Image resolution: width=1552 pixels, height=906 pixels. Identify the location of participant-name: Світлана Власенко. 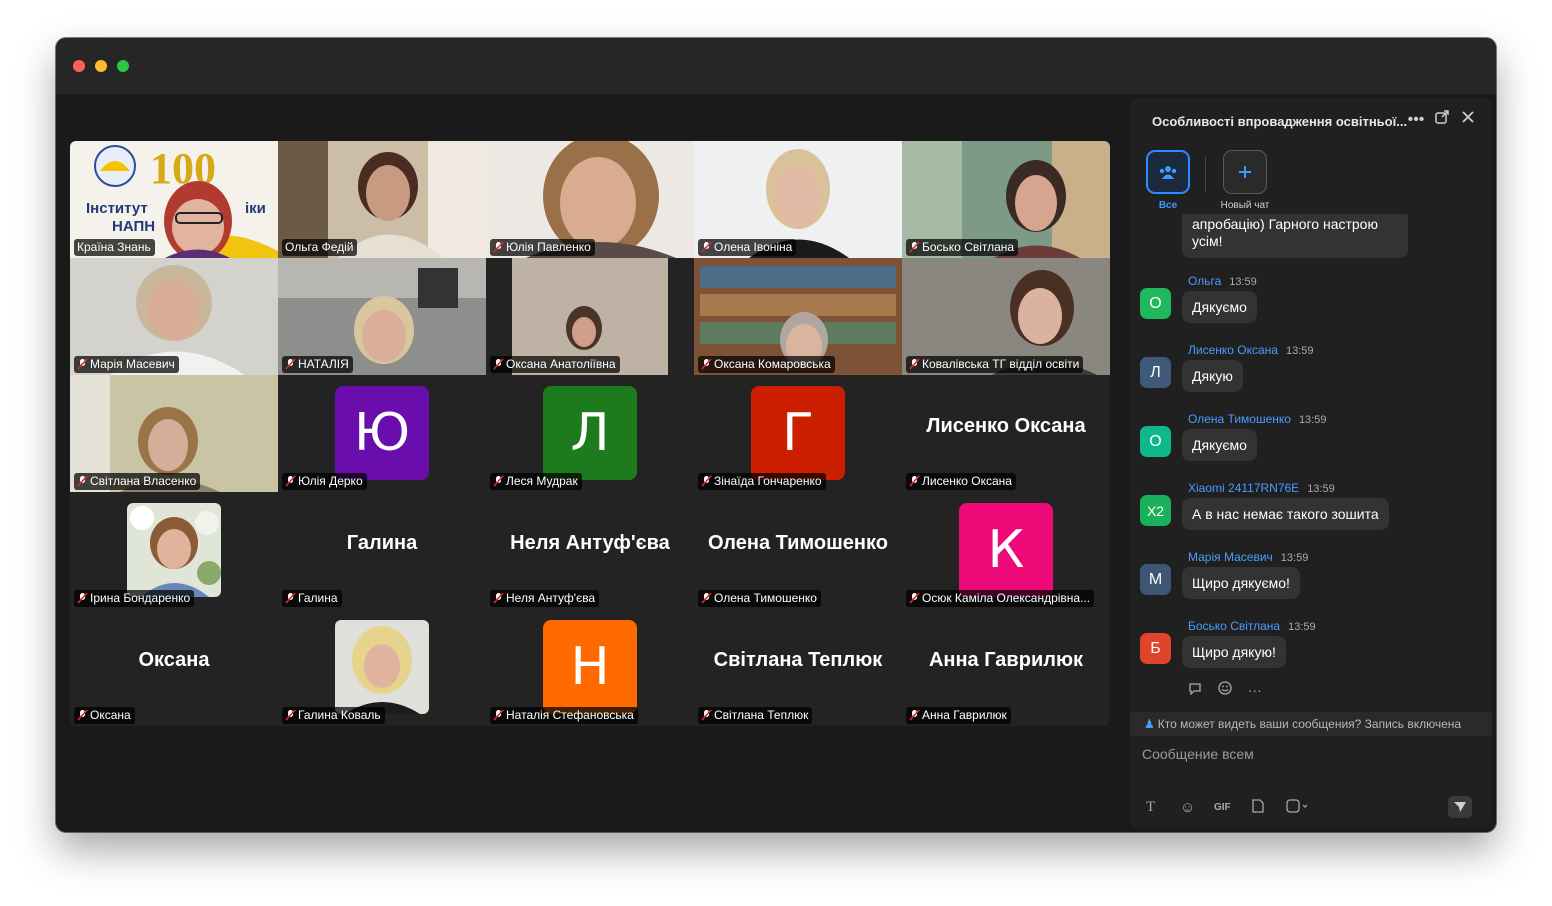
(137, 481).